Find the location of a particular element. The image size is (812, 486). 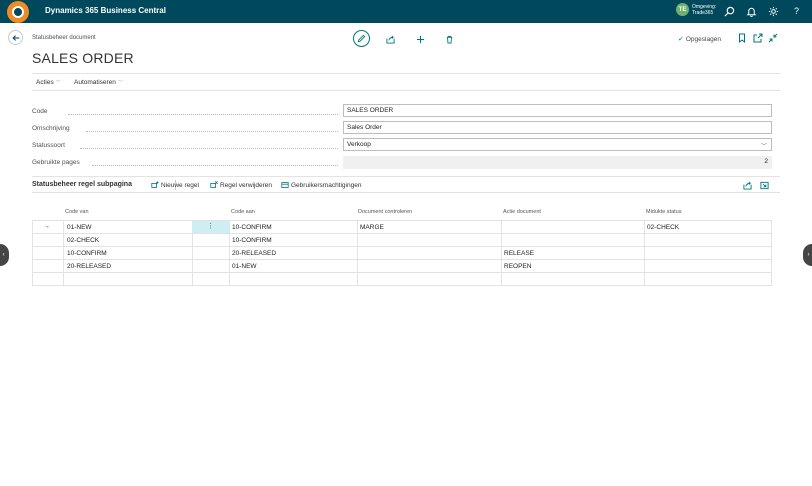

column-header-intermediate: Midukte status is located at coordinates (663, 212).